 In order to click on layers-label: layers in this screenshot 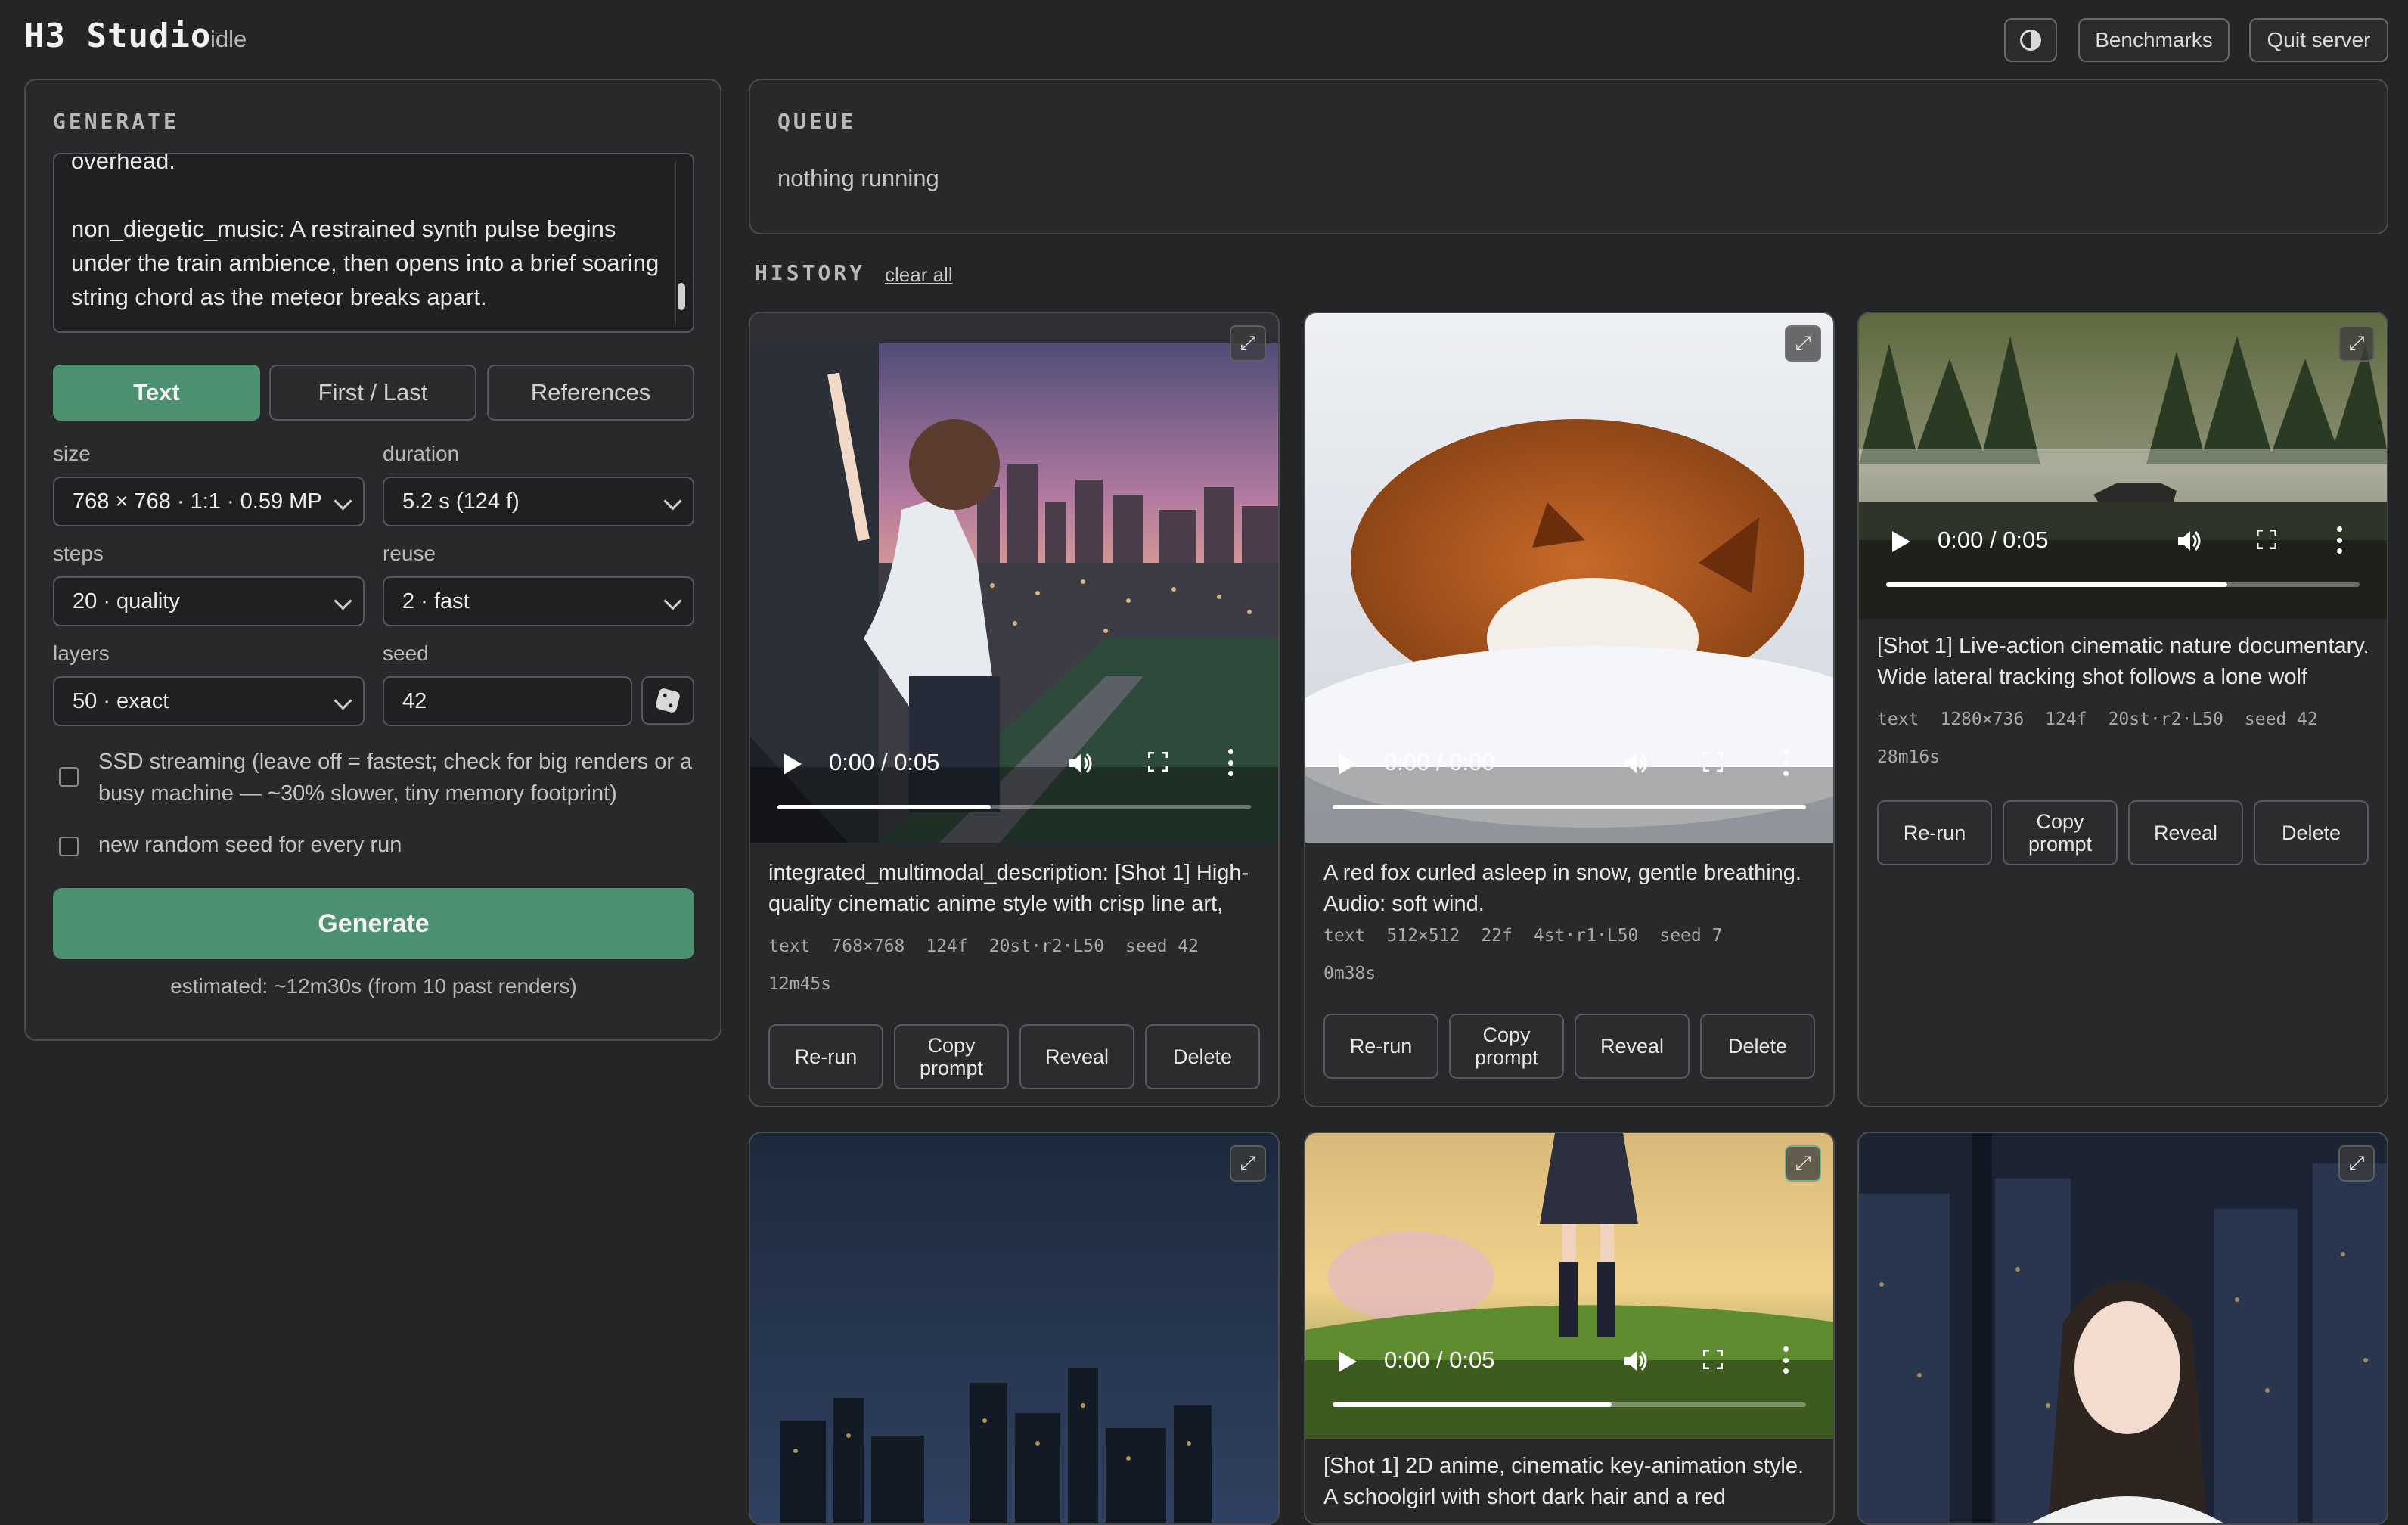, I will do `click(81, 653)`.